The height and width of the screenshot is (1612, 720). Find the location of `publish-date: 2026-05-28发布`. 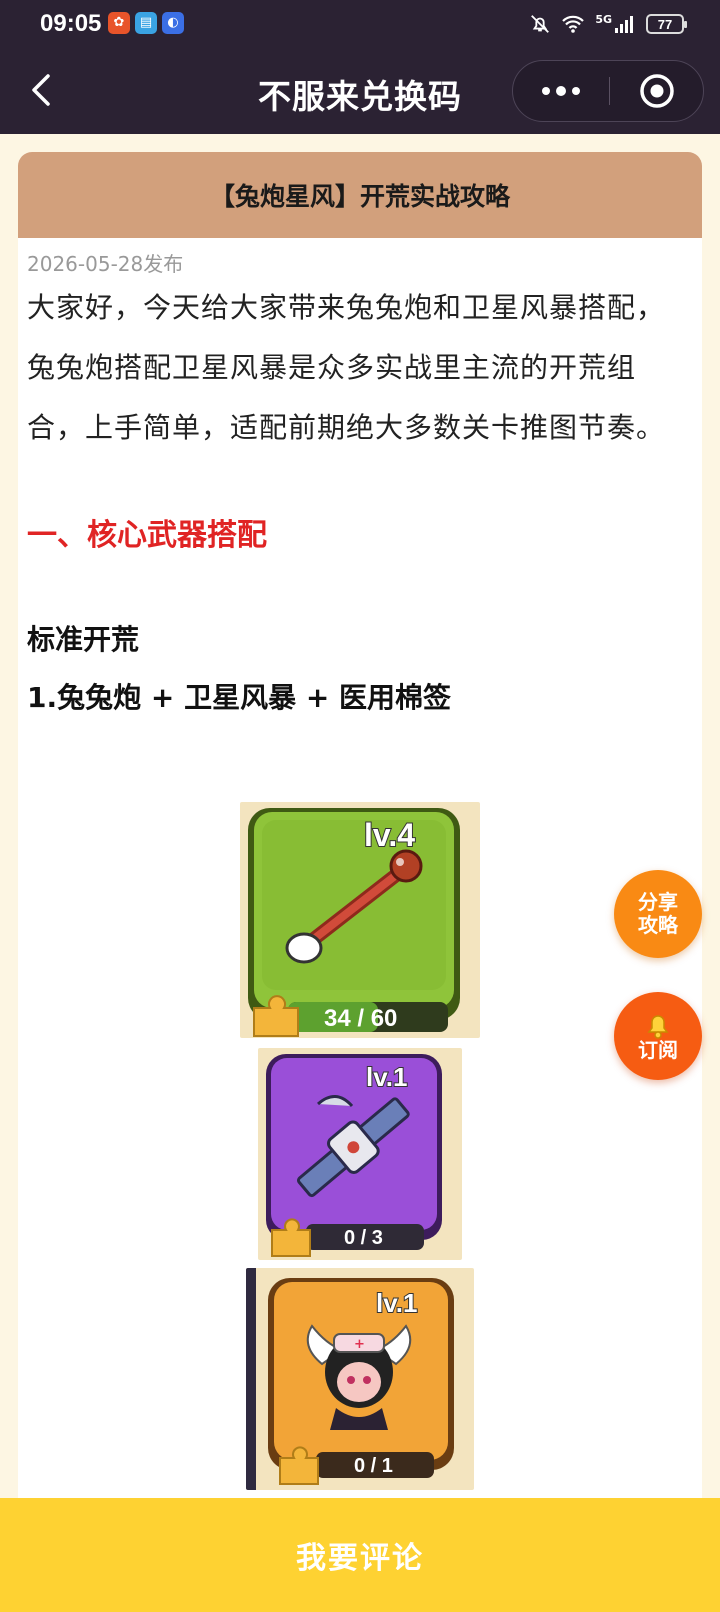

publish-date: 2026-05-28发布 is located at coordinates (105, 264).